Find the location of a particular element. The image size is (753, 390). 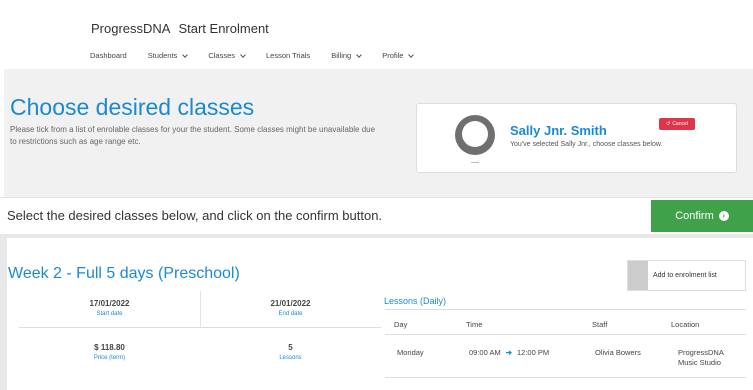

page-name: Start Enrolment is located at coordinates (223, 28).